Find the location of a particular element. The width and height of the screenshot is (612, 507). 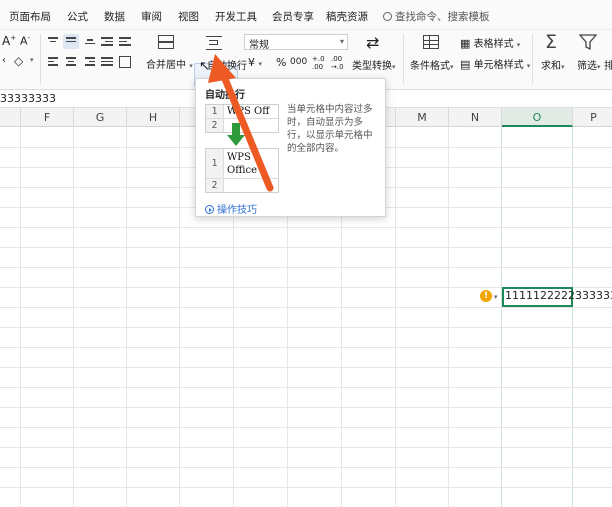

demo-cell-value: WPS Office is located at coordinates (242, 164).